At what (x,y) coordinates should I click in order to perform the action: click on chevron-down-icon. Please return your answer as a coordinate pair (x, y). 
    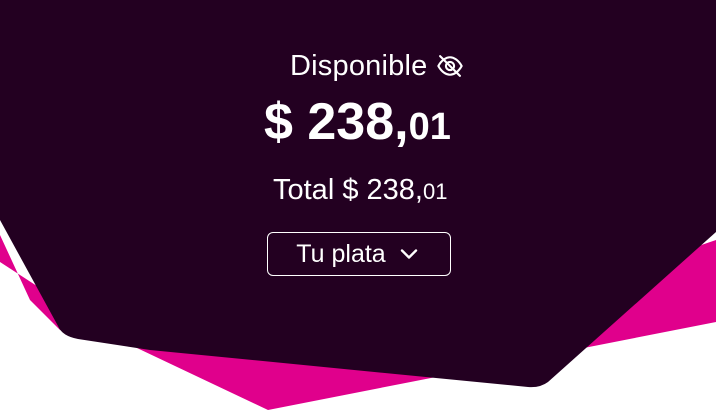
    Looking at the image, I should click on (409, 254).